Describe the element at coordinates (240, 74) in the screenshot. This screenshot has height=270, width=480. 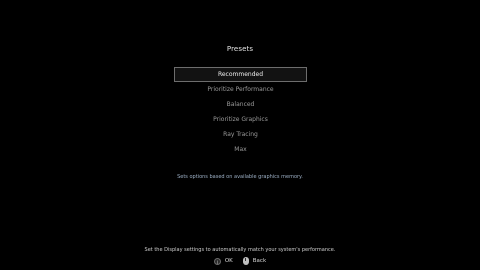
I see `preset-recommended: Recommended` at that location.